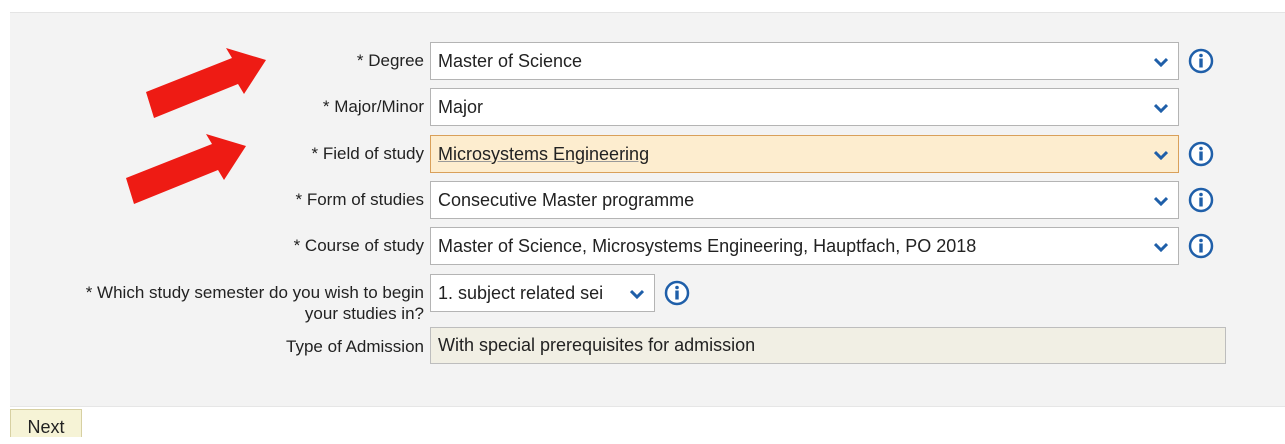 This screenshot has height=444, width=1285. What do you see at coordinates (461, 107) in the screenshot?
I see `major-minor-value: Major` at bounding box center [461, 107].